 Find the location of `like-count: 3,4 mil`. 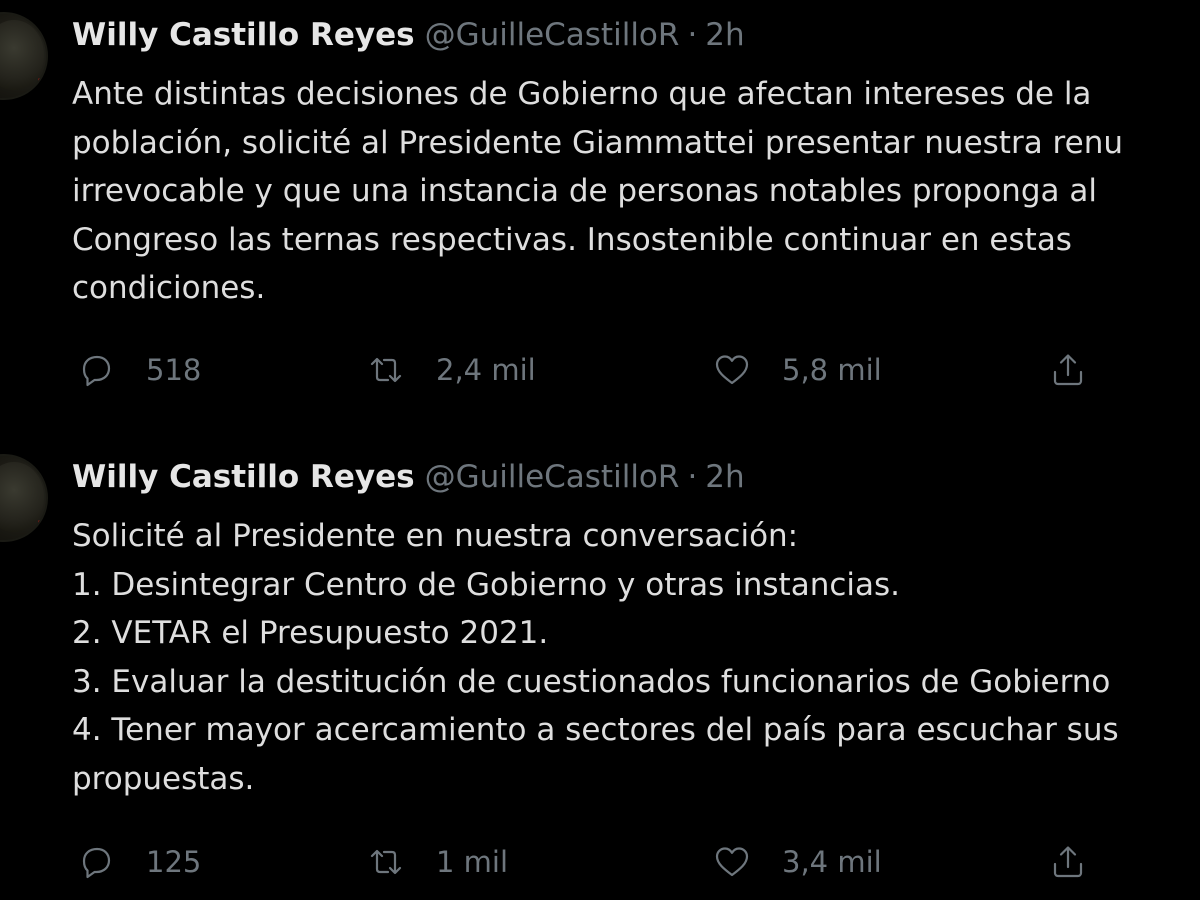

like-count: 3,4 mil is located at coordinates (832, 862).